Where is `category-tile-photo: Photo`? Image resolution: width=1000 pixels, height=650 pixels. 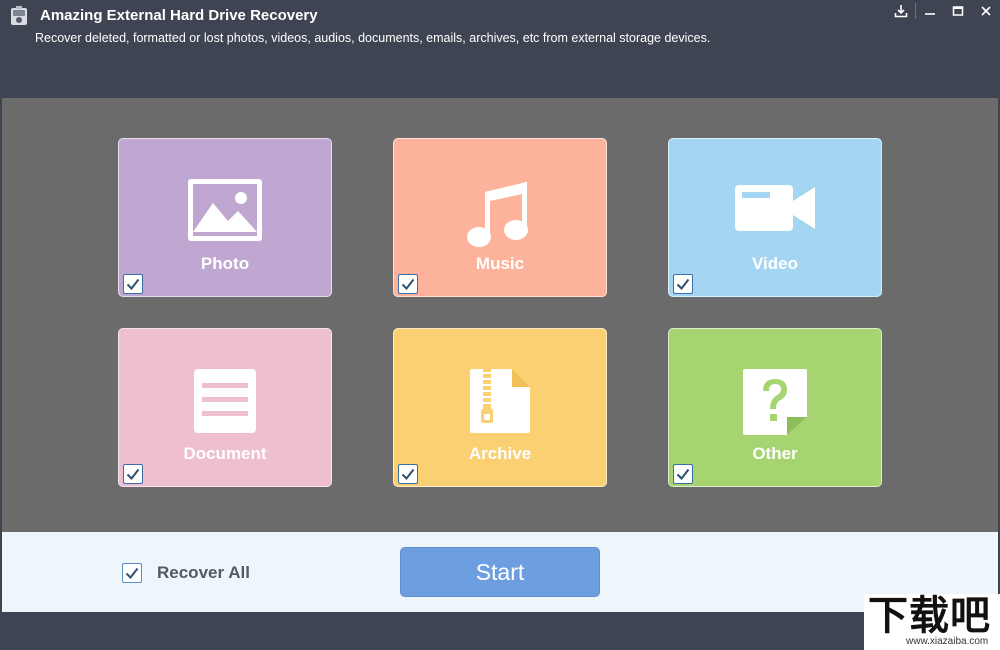
category-tile-photo: Photo is located at coordinates (225, 217).